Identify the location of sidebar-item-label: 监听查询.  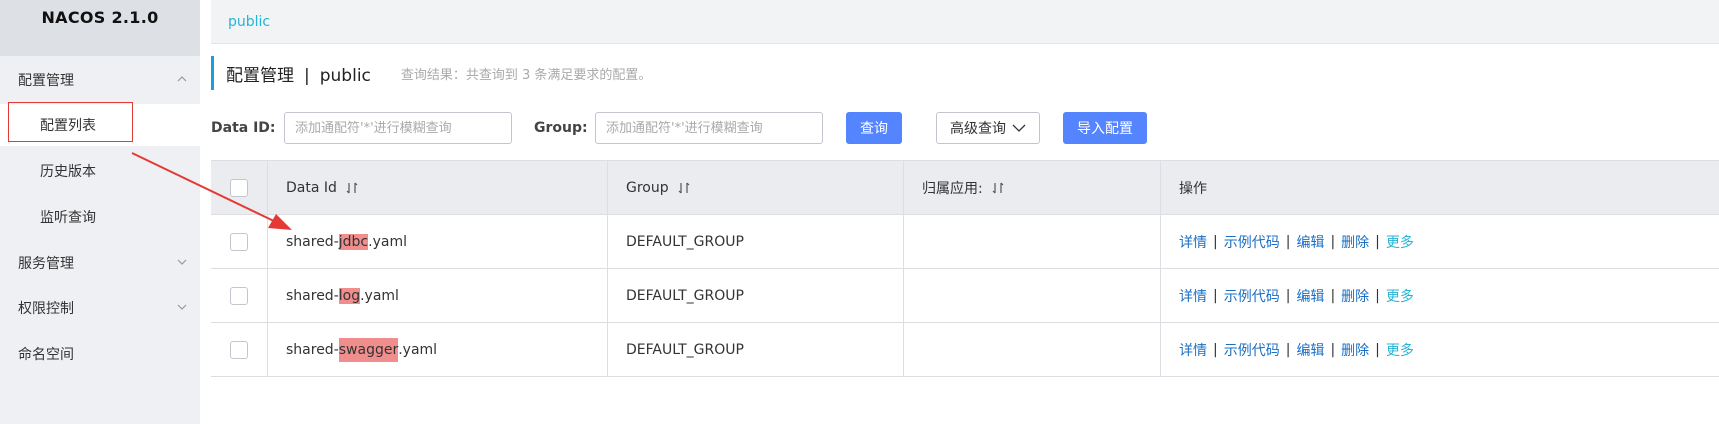
(68, 218).